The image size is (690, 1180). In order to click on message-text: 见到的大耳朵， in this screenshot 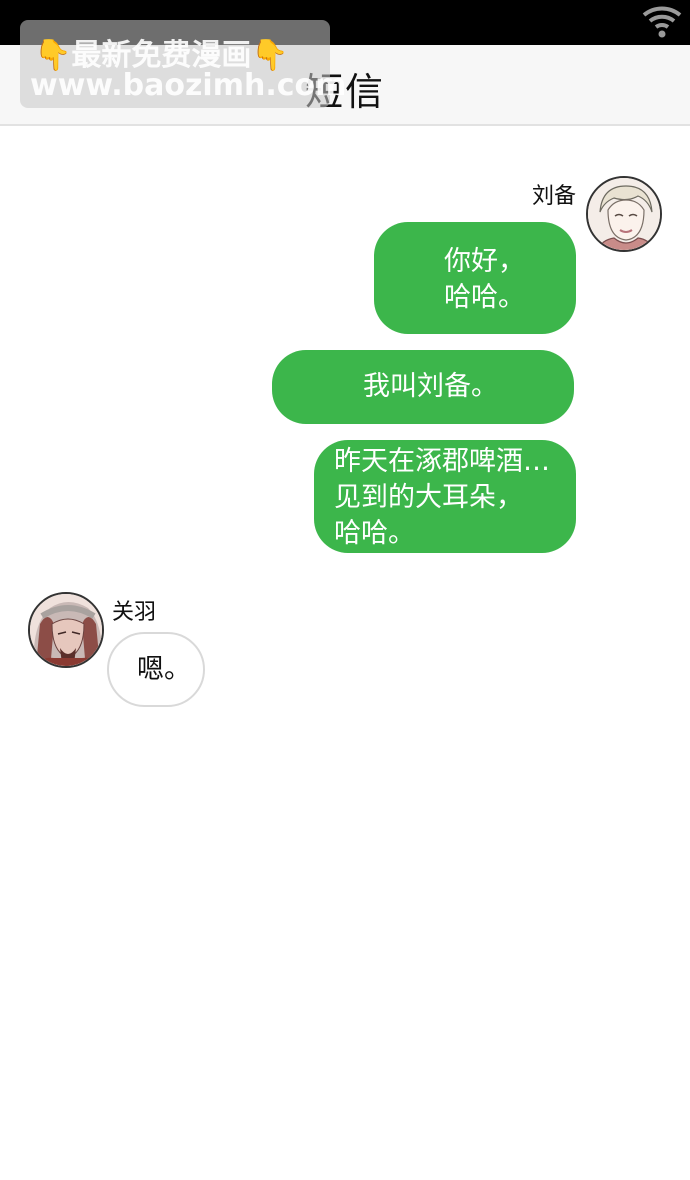, I will do `click(428, 497)`.